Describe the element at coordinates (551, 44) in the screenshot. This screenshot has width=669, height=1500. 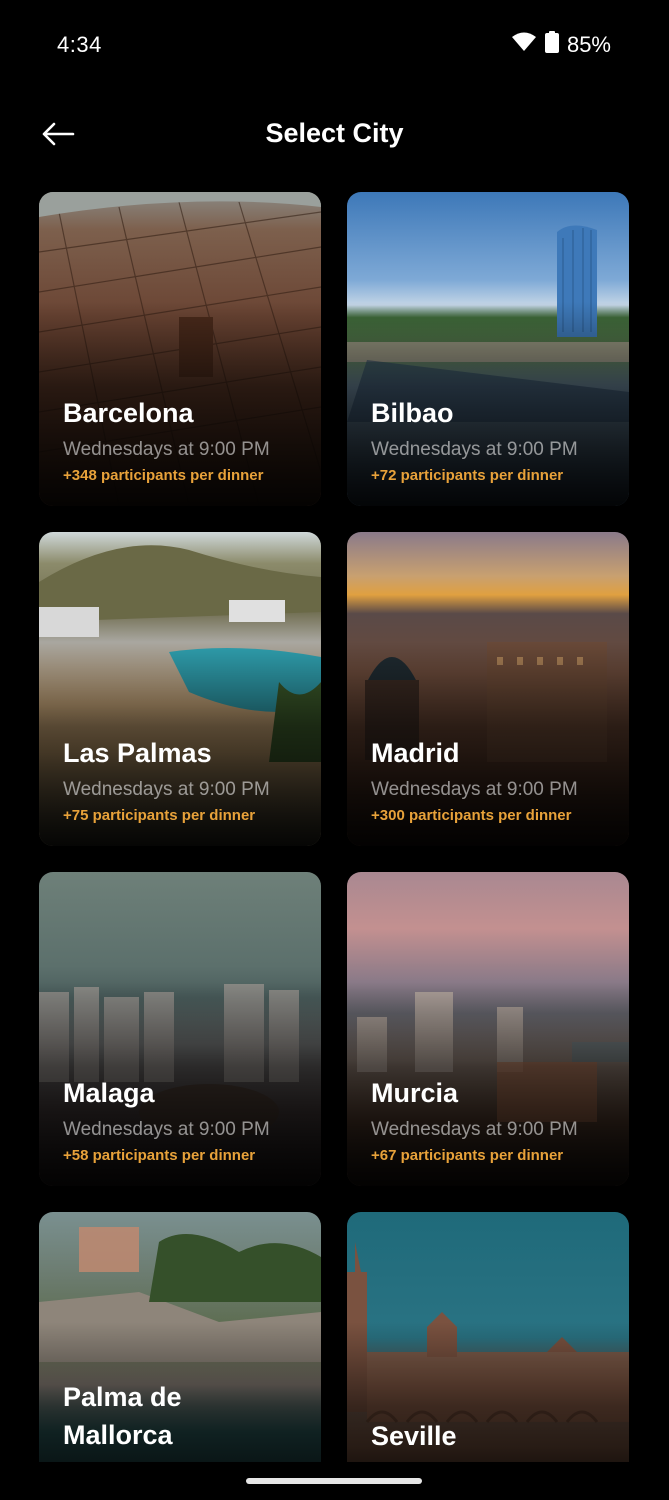
I see `battery-icon` at that location.